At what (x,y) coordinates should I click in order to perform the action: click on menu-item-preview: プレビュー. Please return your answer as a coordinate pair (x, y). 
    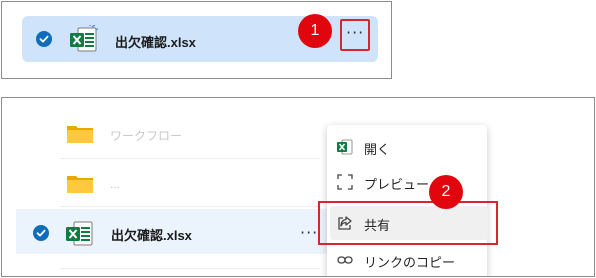
    Looking at the image, I should click on (407, 182).